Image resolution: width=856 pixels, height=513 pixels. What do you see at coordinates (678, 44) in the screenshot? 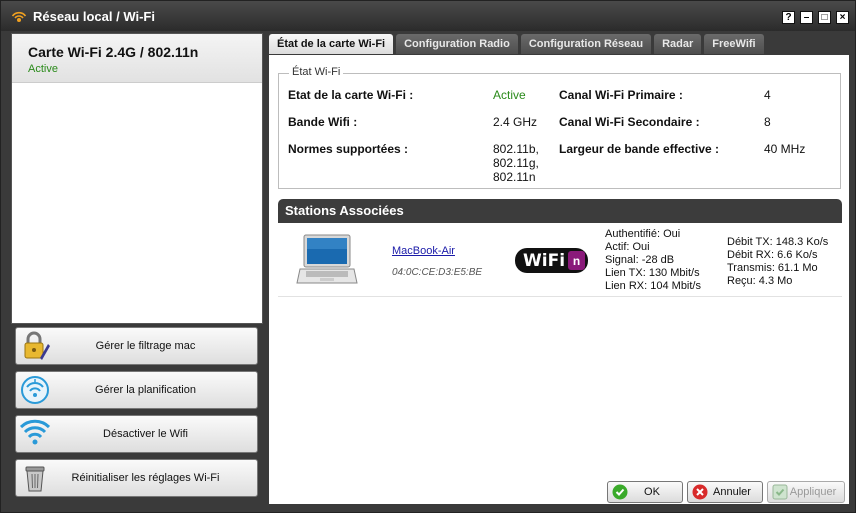
I see `tab-radar: Radar` at bounding box center [678, 44].